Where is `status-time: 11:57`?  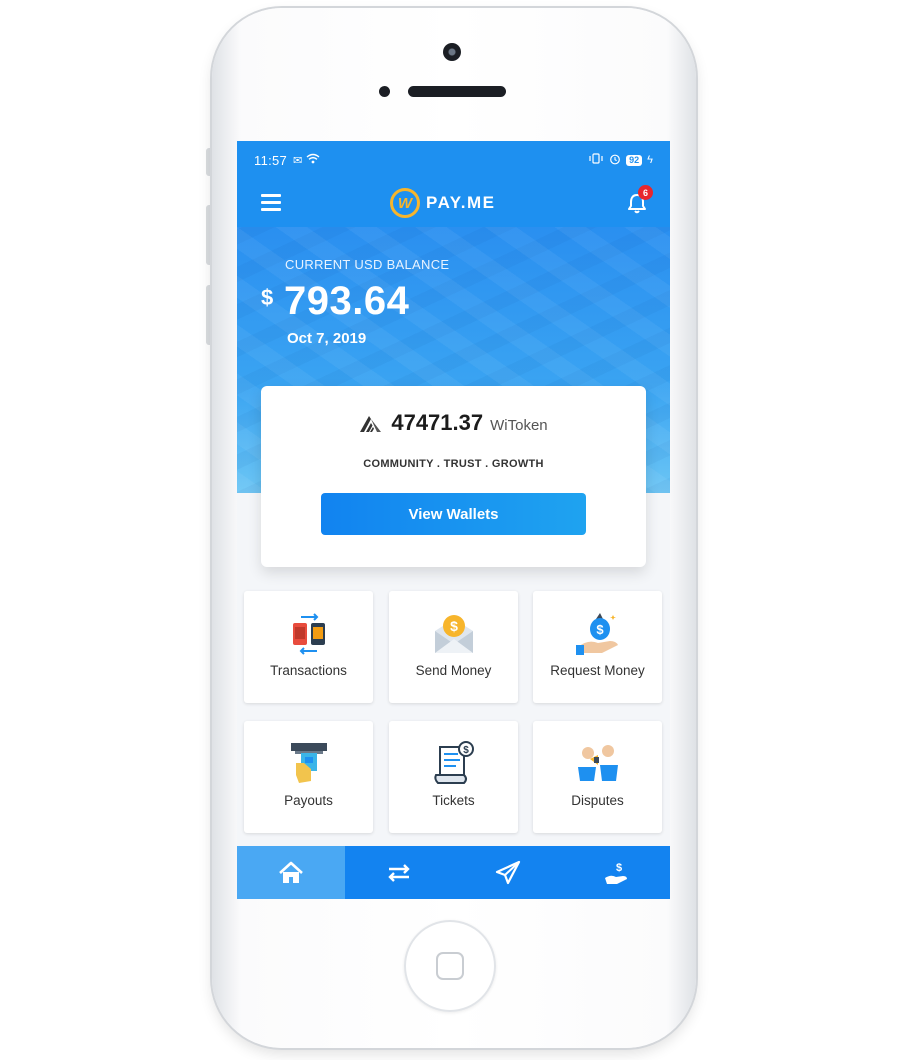
status-time: 11:57 is located at coordinates (271, 160).